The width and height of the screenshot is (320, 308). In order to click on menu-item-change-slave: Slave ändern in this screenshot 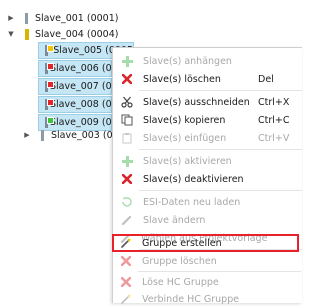, I will do `click(207, 220)`.